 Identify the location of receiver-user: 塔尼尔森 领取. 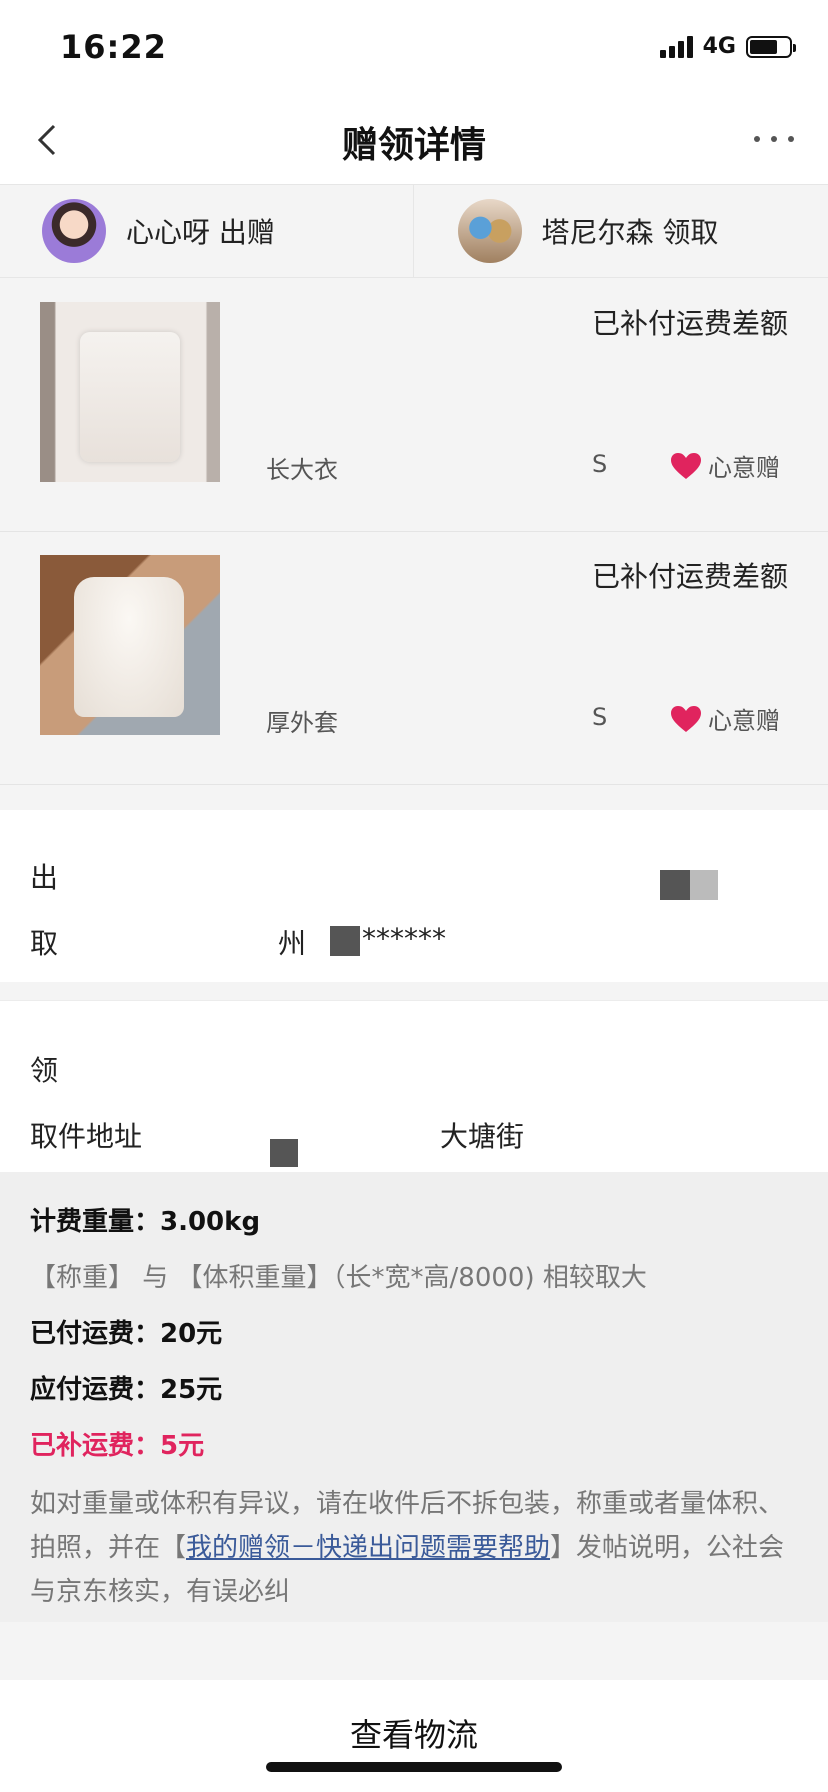
(620, 231).